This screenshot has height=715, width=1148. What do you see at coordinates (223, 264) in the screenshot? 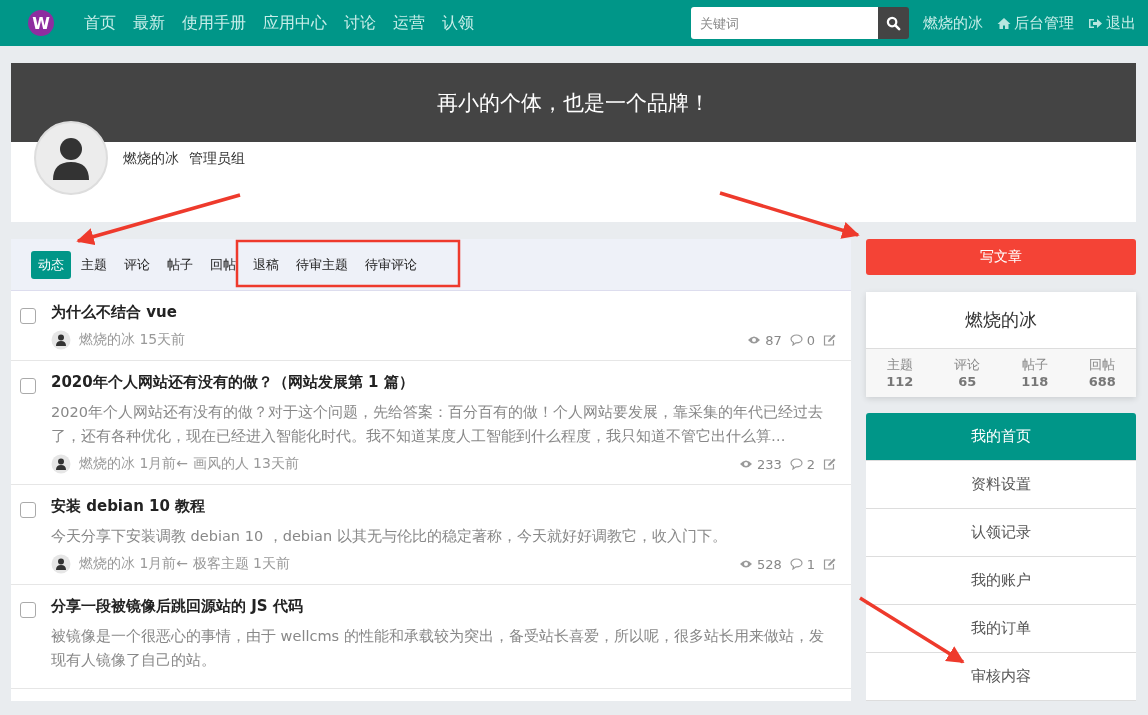
I see `filter-tab: 回帖` at bounding box center [223, 264].